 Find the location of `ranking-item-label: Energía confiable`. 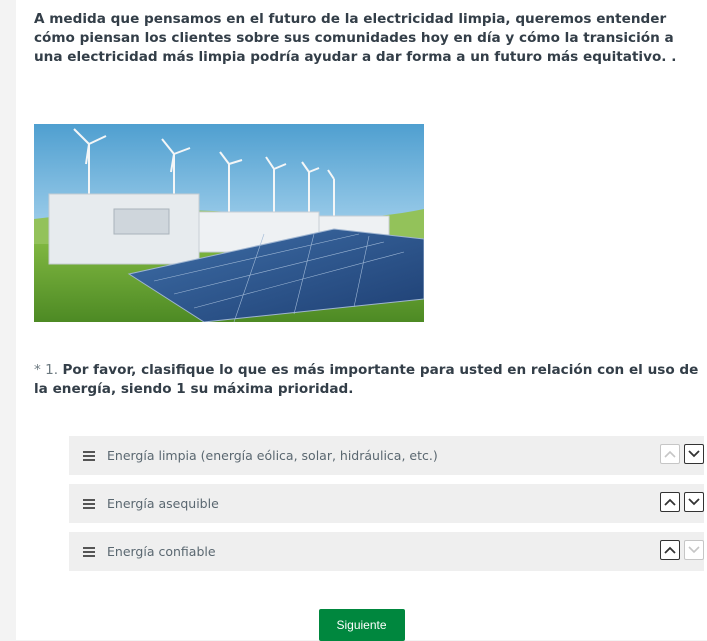

ranking-item-label: Energía confiable is located at coordinates (161, 551).